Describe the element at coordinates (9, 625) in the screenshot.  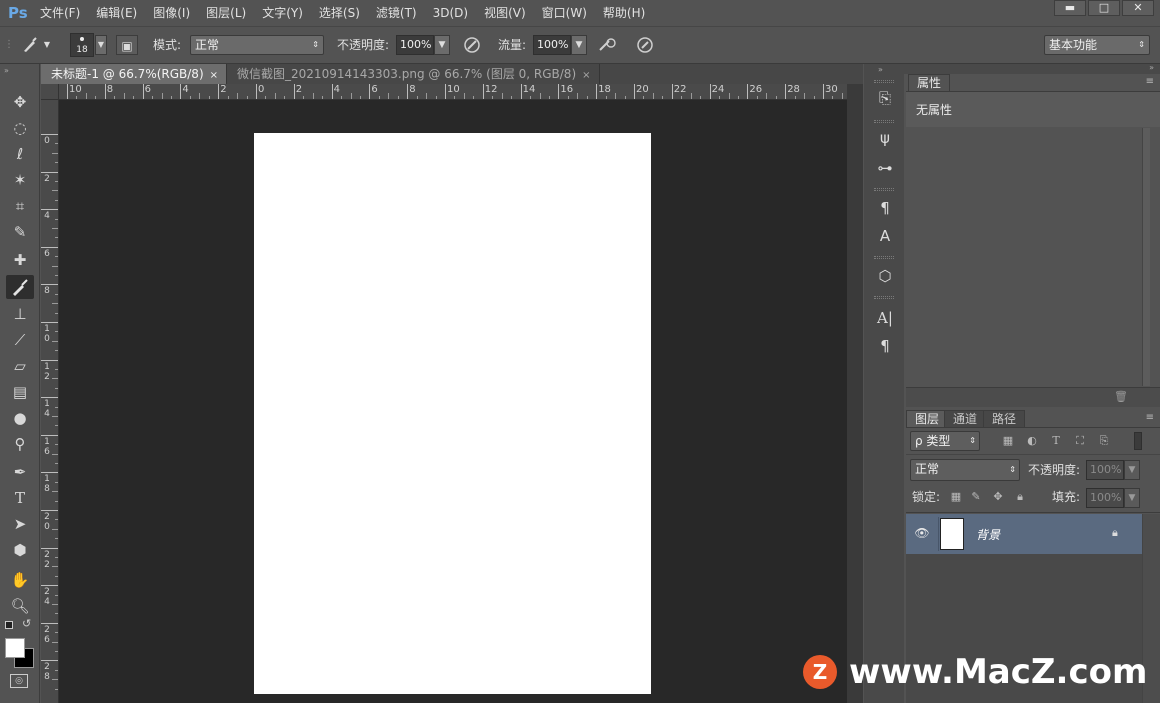
I see `default-colors-icon` at that location.